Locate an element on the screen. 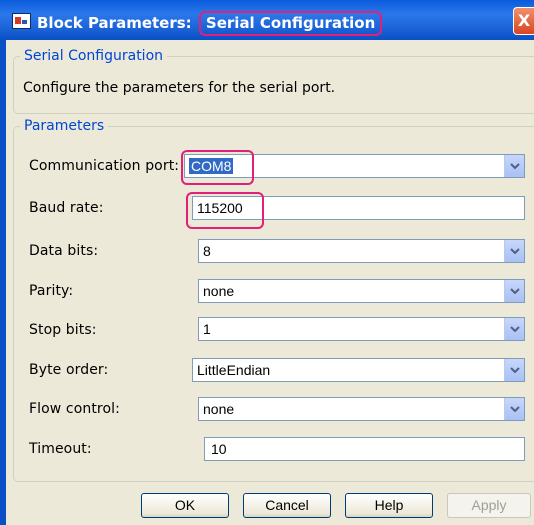 This screenshot has width=534, height=525. title-bar: Block Parameters: Serial Configuration X is located at coordinates (267, 20).